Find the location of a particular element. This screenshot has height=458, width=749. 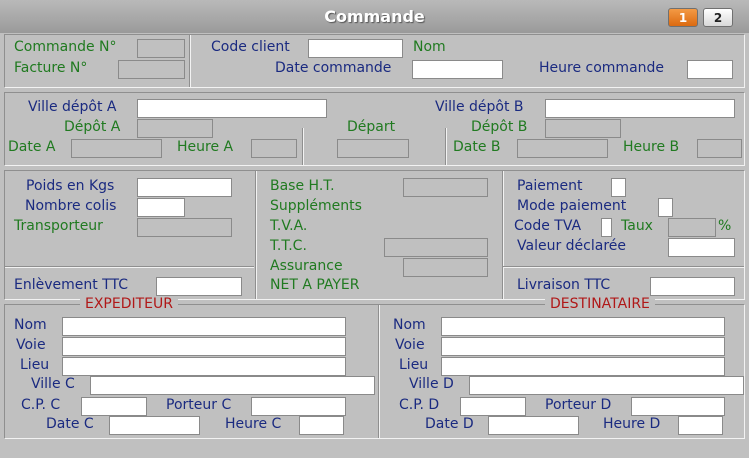

depot-b-label: Dépôt B is located at coordinates (499, 127).